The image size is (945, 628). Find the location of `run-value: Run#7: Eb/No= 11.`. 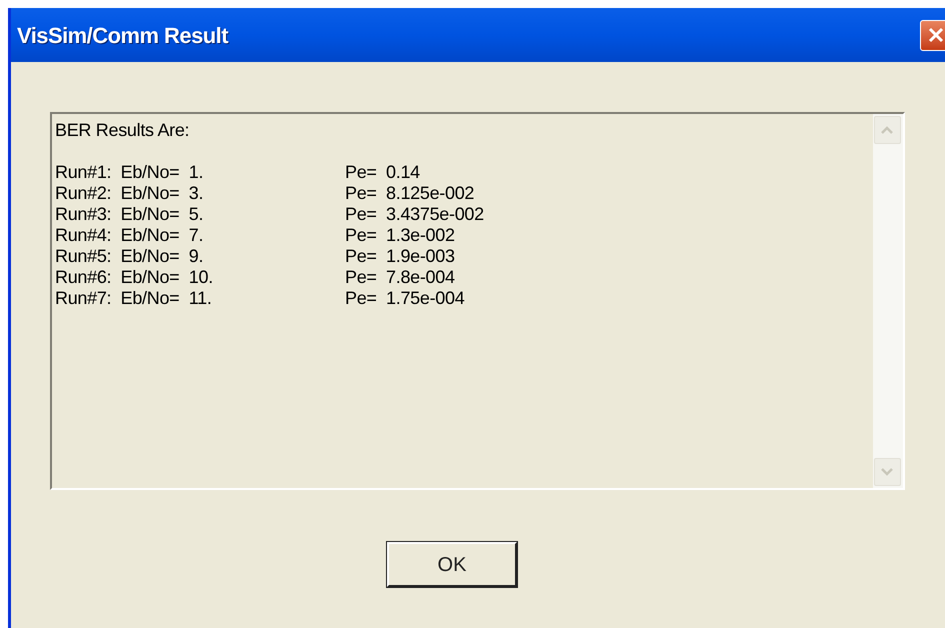

run-value: Run#7: Eb/No= 11. is located at coordinates (134, 298).